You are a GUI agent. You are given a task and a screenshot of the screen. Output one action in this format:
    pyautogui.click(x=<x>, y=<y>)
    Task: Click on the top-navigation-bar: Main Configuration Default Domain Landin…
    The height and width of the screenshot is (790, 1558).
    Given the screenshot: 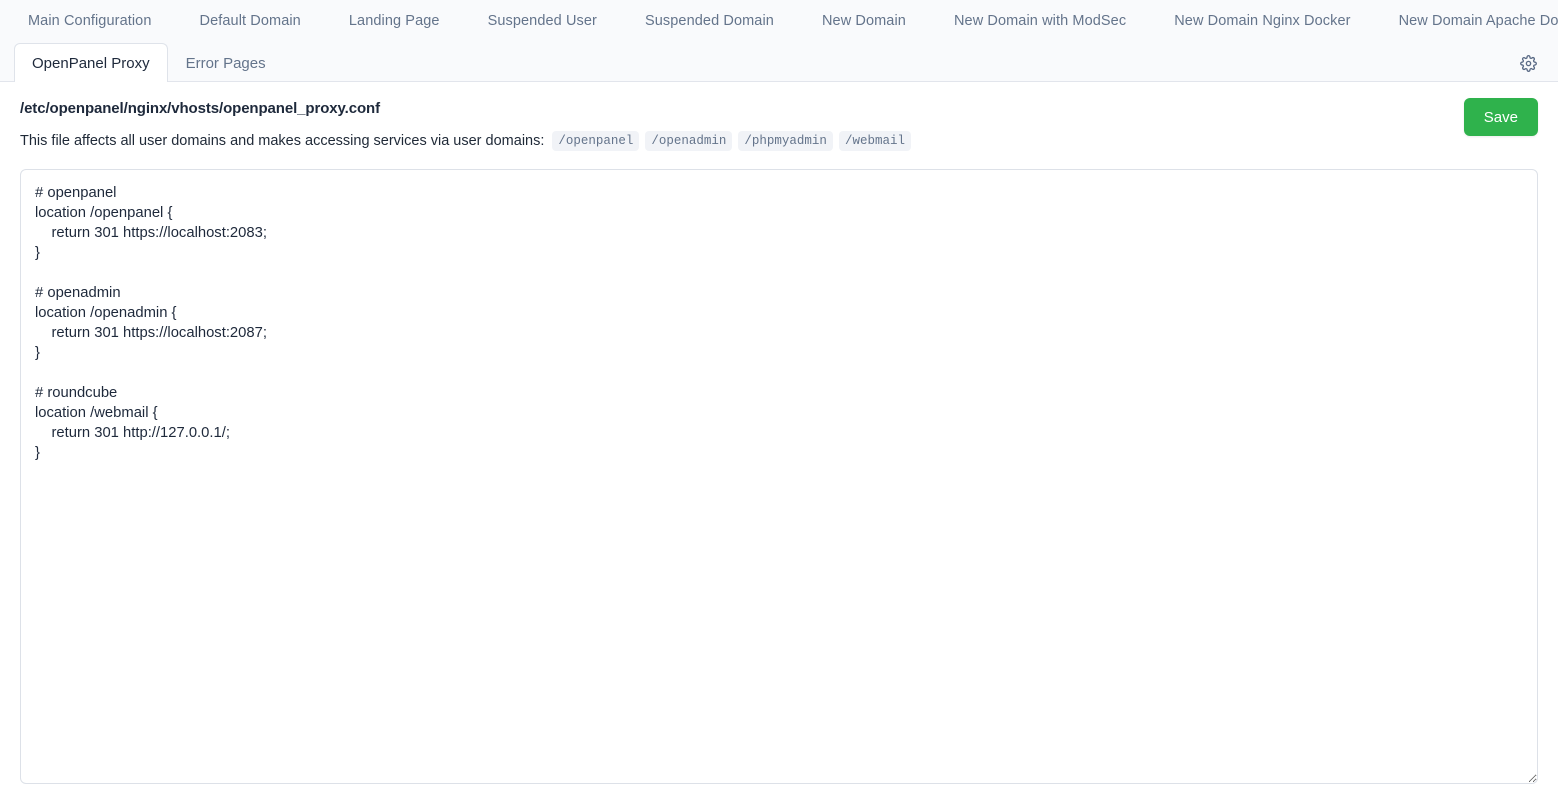 What is the action you would take?
    pyautogui.click(x=779, y=41)
    